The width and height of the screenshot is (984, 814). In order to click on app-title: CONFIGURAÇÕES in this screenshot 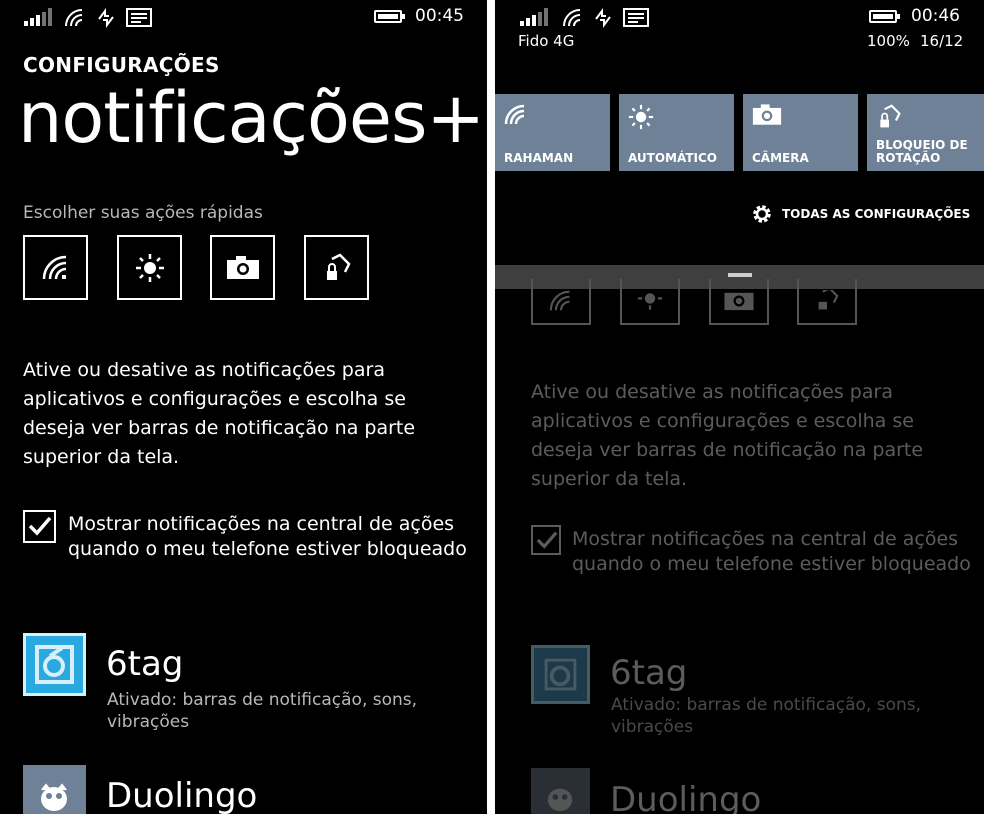, I will do `click(121, 65)`.